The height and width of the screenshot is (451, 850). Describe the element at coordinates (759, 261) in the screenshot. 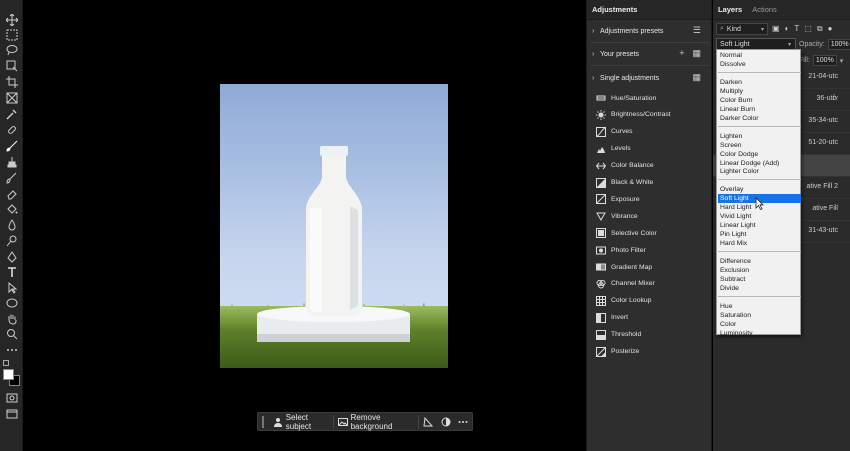

I see `blend-mode-option: Difference` at that location.